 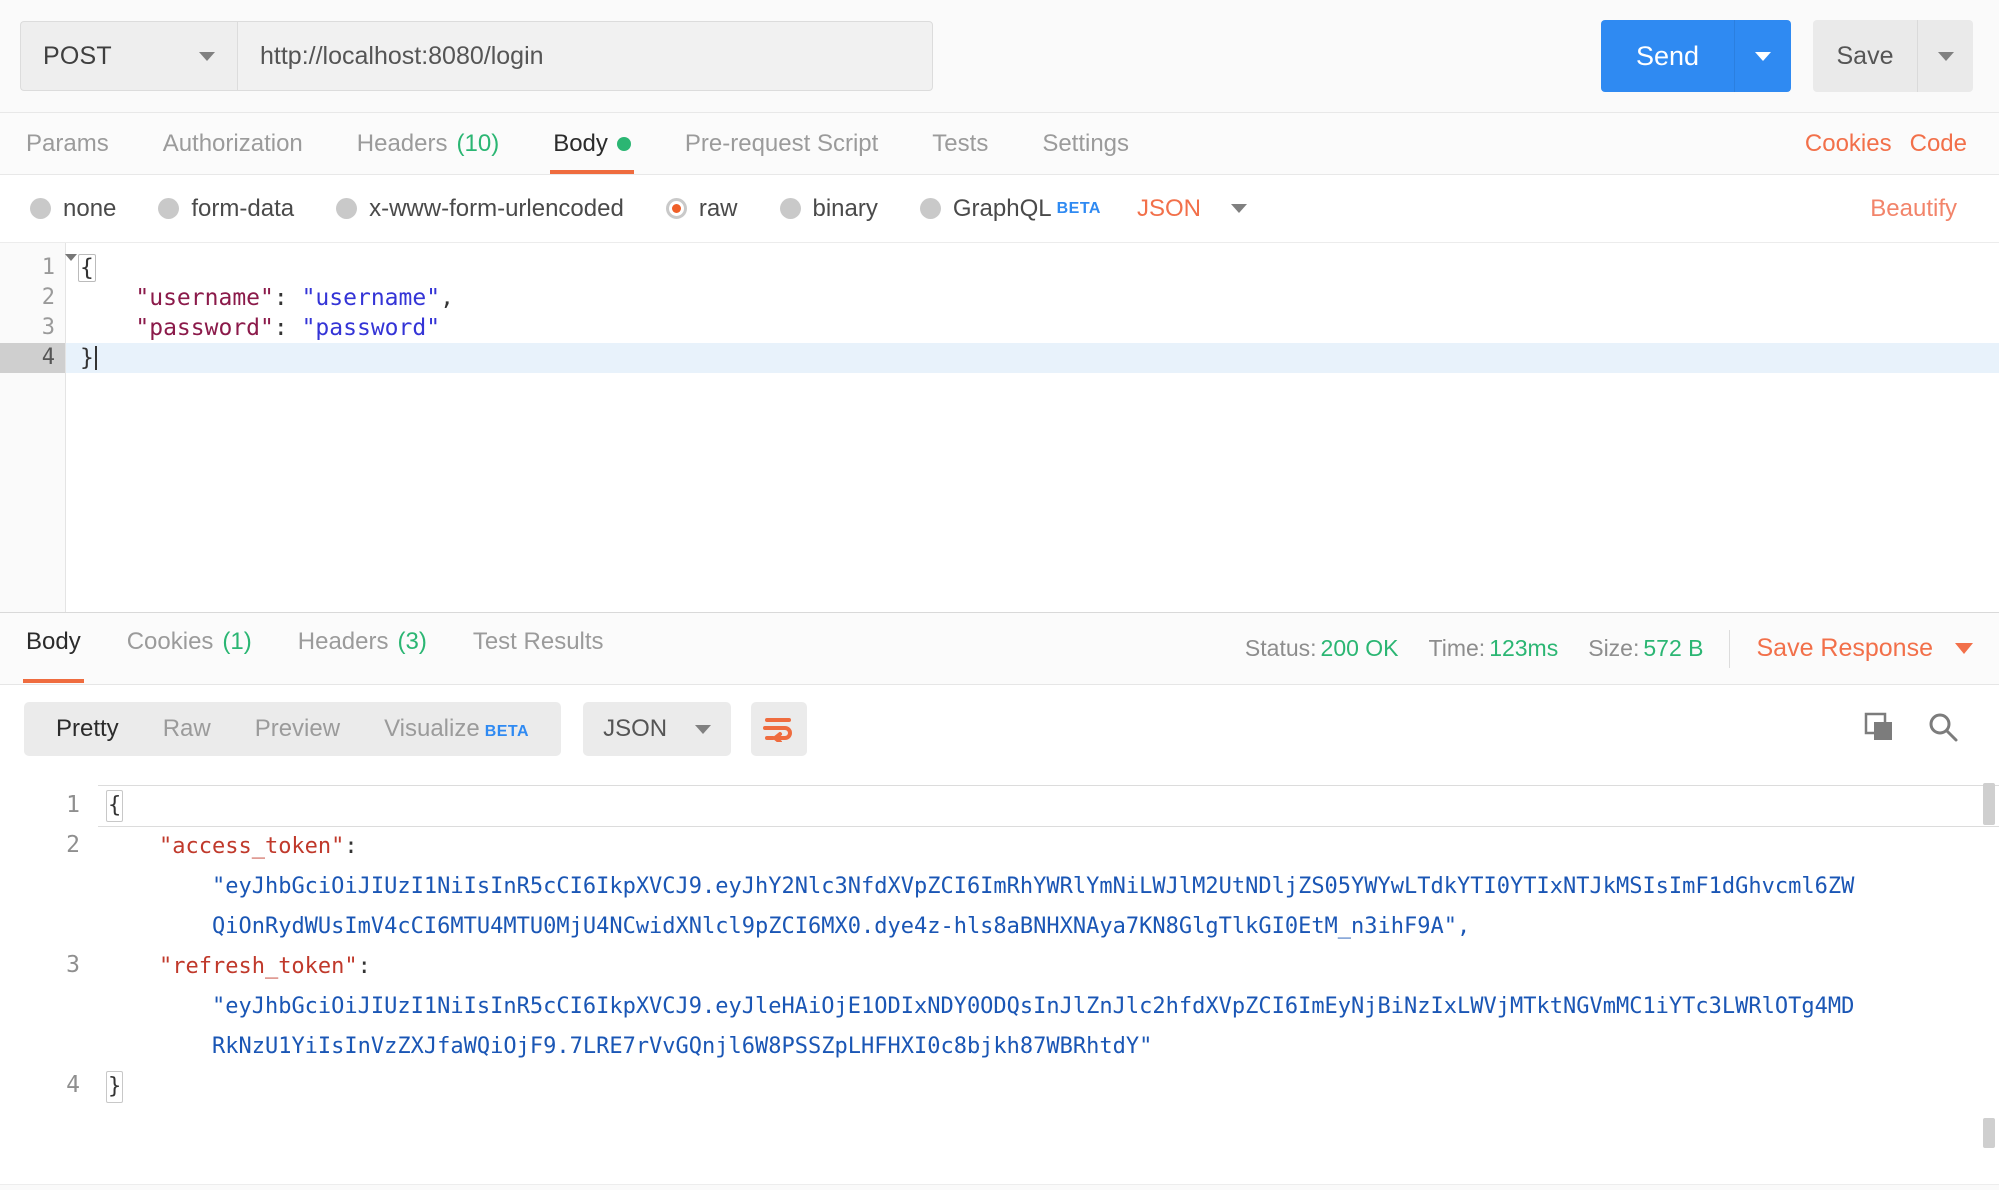 I want to click on response-format-select: JSON, so click(x=657, y=729).